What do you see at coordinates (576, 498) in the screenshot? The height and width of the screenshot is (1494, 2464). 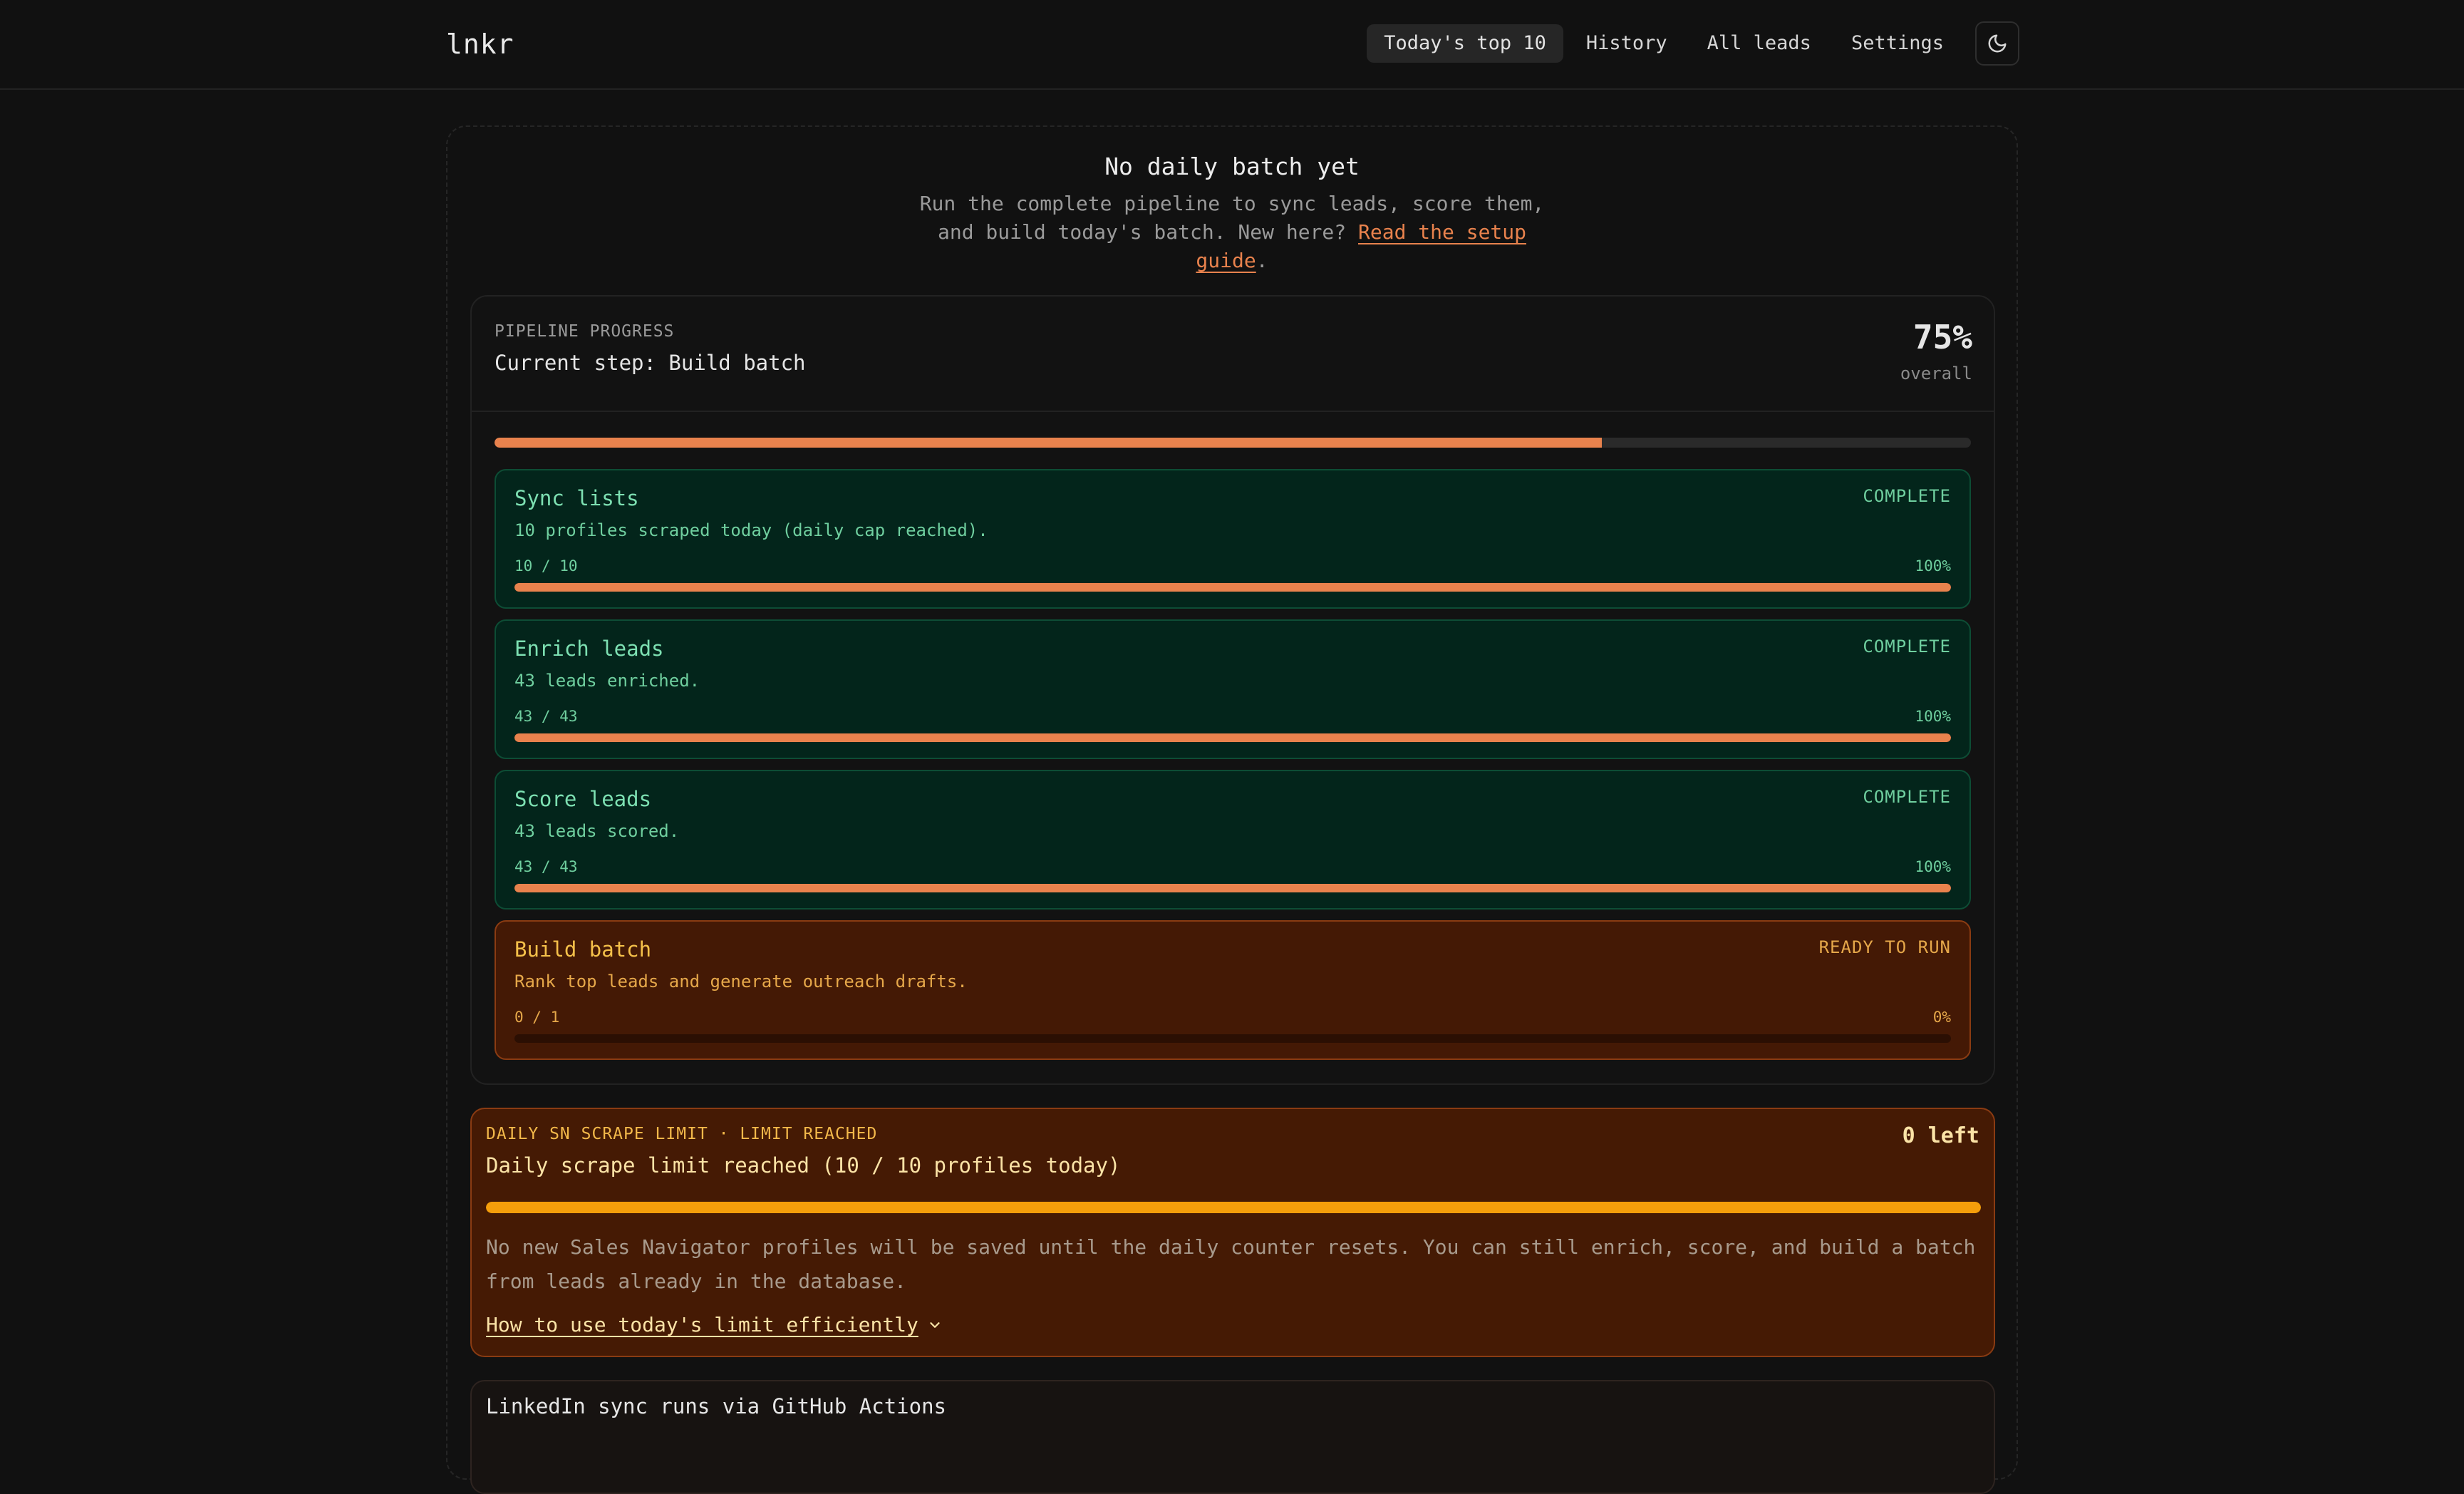 I see `step-title: Sync lists` at bounding box center [576, 498].